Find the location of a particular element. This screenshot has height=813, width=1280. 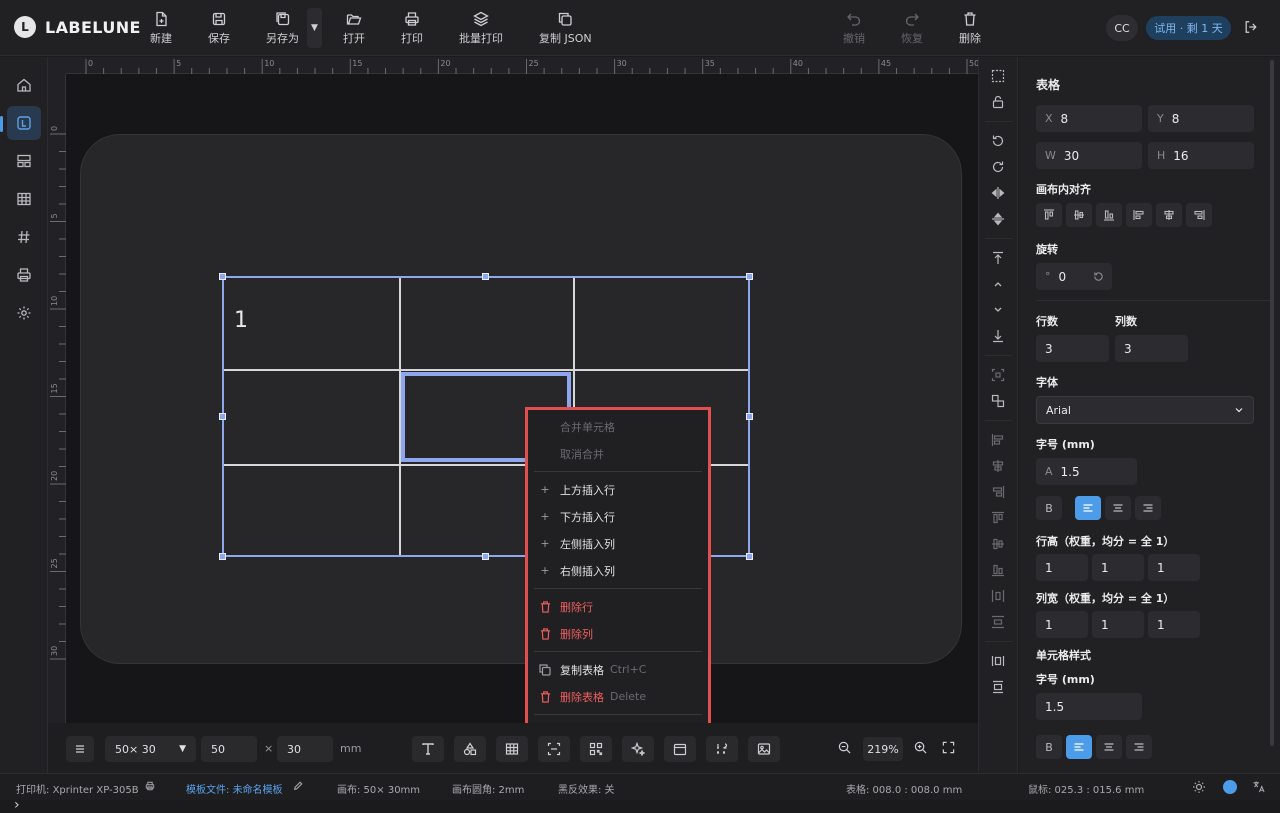

row-height-input-1: 1 is located at coordinates (1062, 567).